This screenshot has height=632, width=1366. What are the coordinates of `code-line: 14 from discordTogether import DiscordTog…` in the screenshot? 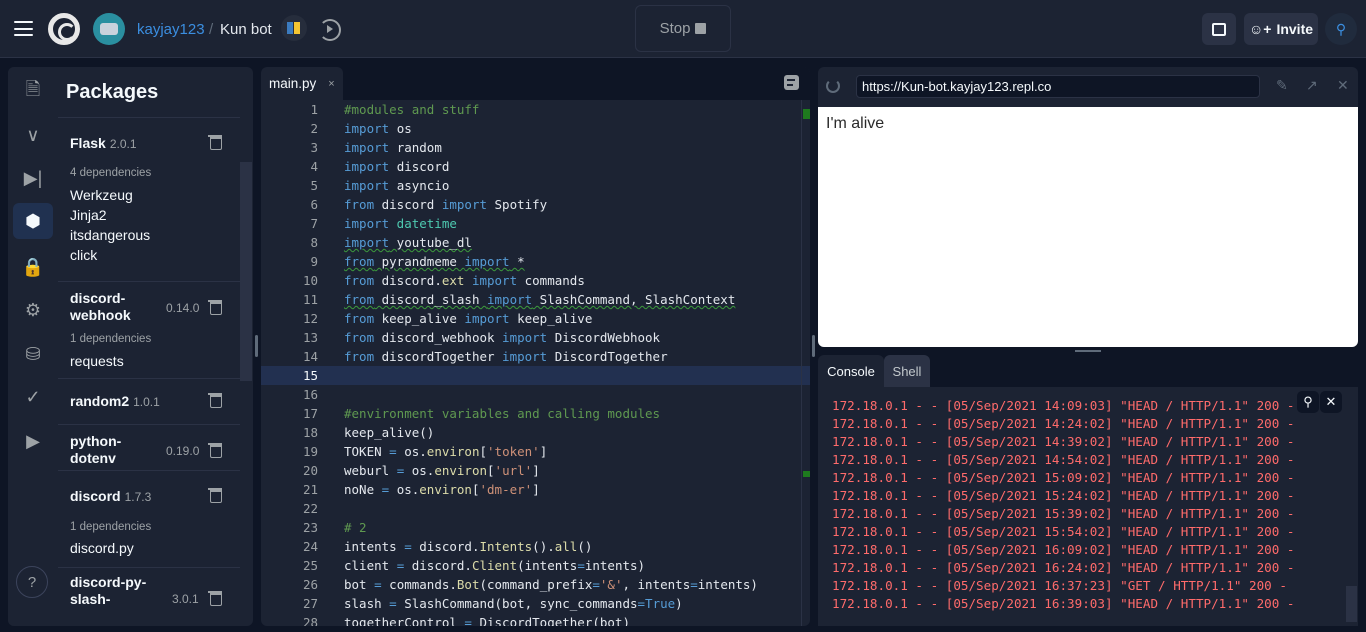 It's located at (535, 356).